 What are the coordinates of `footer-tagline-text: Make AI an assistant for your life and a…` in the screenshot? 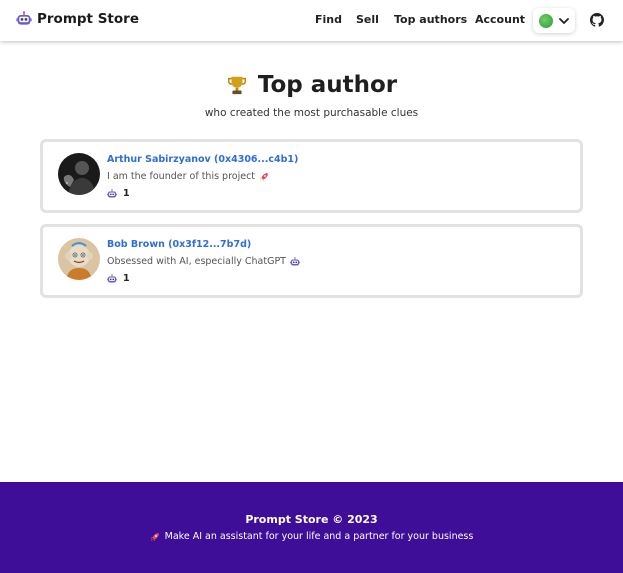 It's located at (319, 536).